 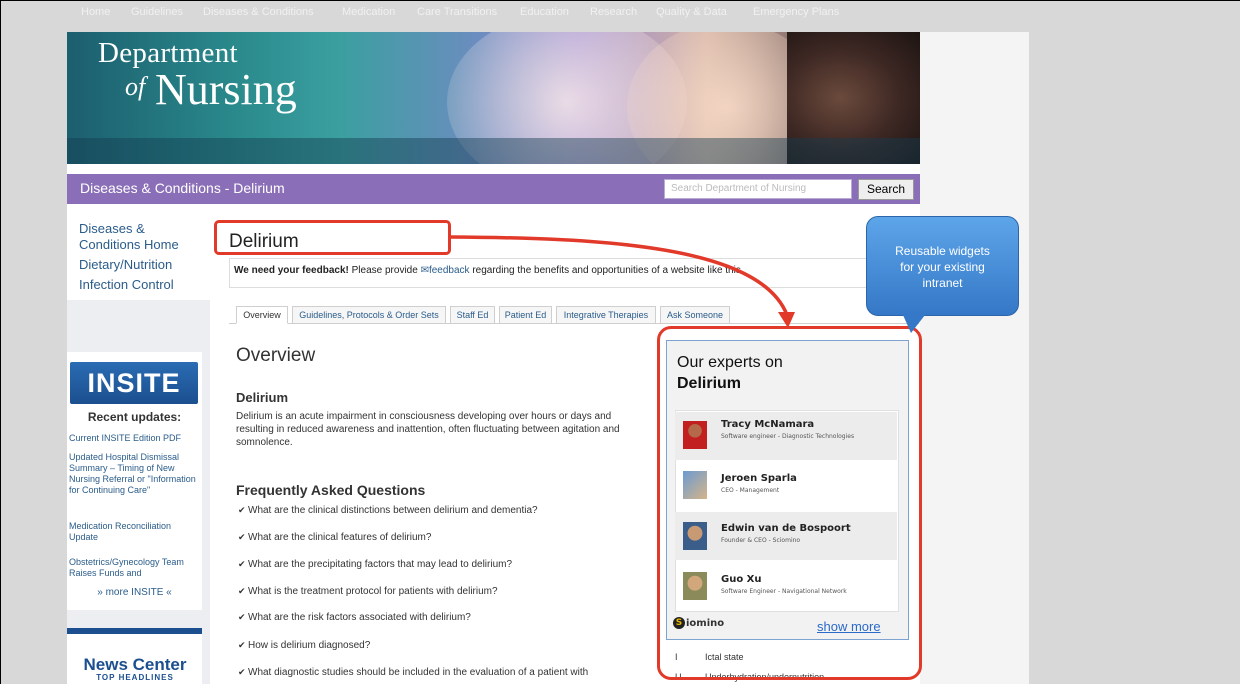 What do you see at coordinates (619, 275) in the screenshot?
I see `annotation-arrow-line` at bounding box center [619, 275].